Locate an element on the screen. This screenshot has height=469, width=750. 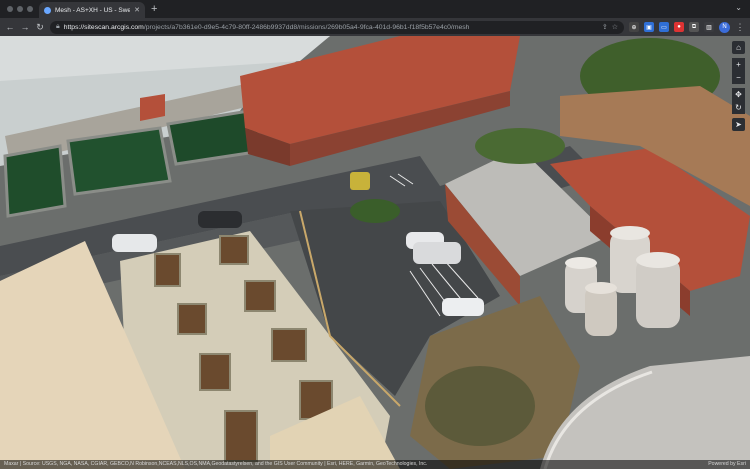
rotate-icon: ↻ is located at coordinates (738, 107).